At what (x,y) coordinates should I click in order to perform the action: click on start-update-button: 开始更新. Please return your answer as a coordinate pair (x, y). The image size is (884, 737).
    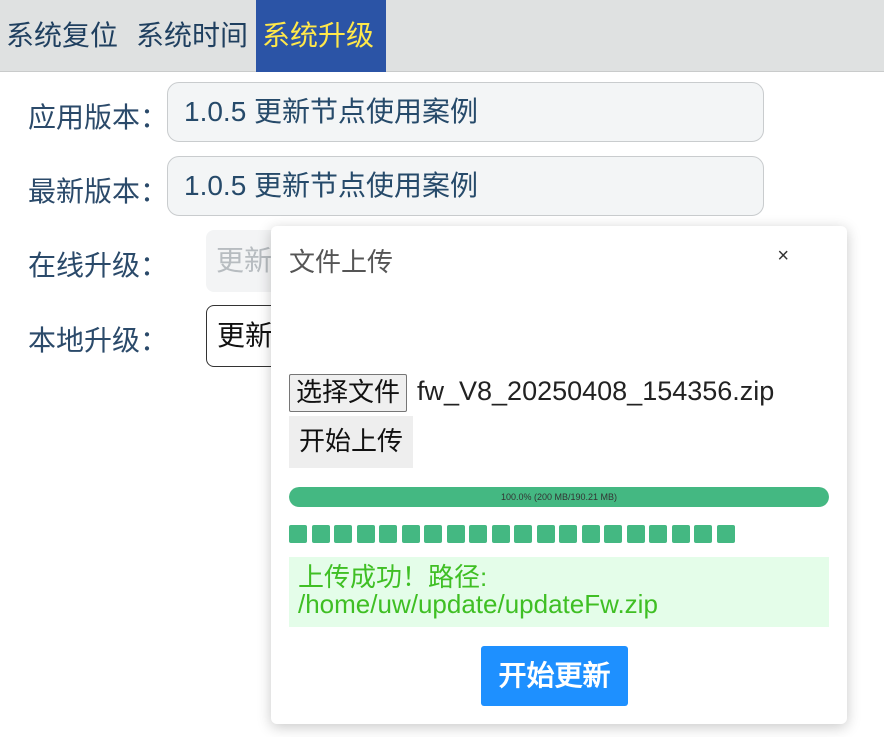
    Looking at the image, I should click on (554, 676).